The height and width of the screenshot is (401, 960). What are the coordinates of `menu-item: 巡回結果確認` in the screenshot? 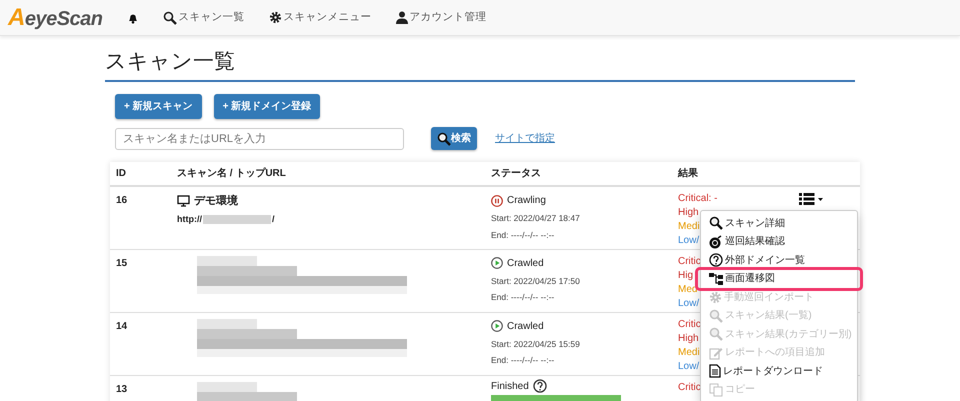 It's located at (779, 242).